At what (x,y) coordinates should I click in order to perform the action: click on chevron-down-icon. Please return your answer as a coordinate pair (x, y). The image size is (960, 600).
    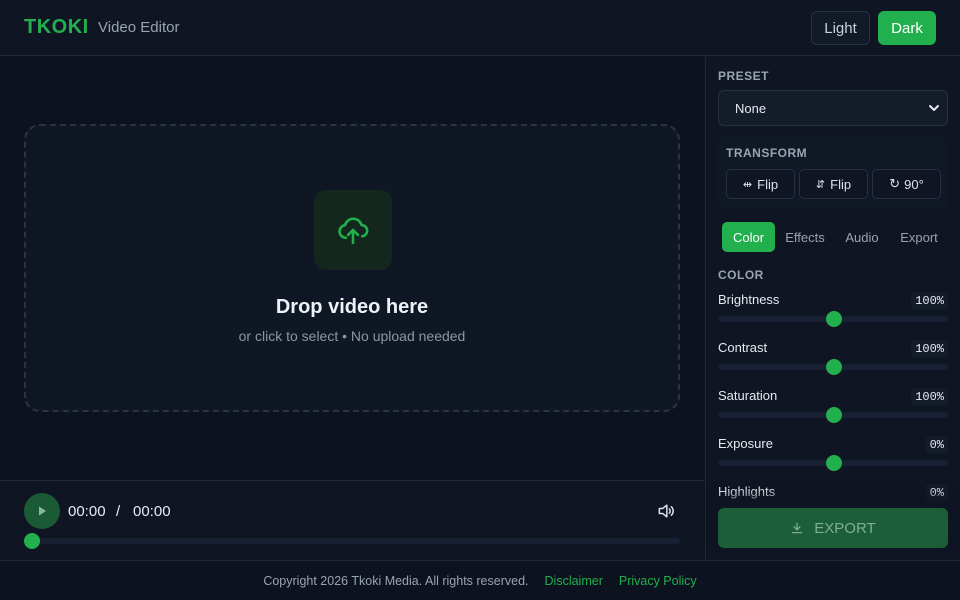
    Looking at the image, I should click on (934, 108).